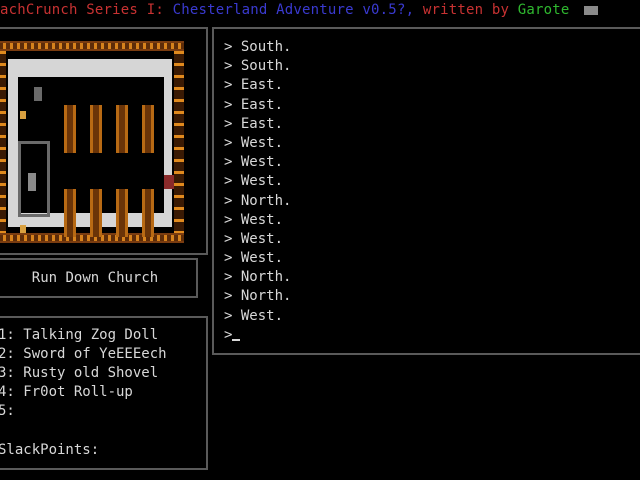 This screenshot has width=640, height=480. What do you see at coordinates (92, 46) in the screenshot?
I see `map-wall-top` at bounding box center [92, 46].